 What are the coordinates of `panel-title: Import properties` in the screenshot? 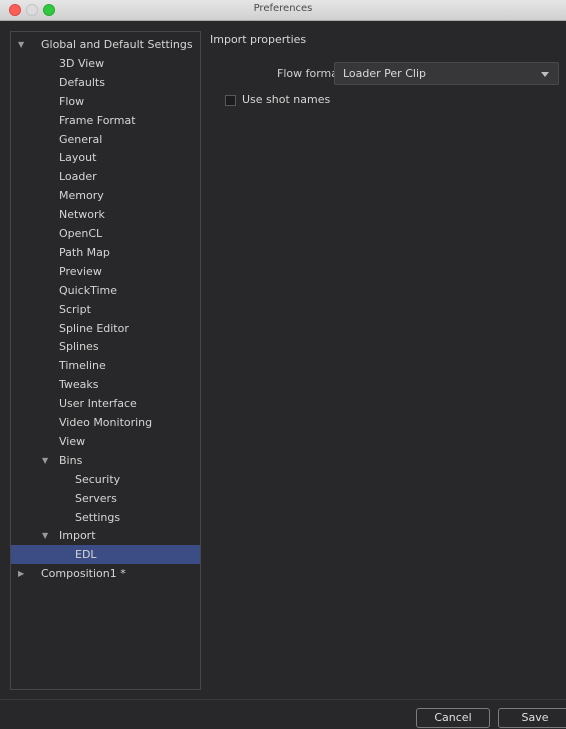 It's located at (258, 39).